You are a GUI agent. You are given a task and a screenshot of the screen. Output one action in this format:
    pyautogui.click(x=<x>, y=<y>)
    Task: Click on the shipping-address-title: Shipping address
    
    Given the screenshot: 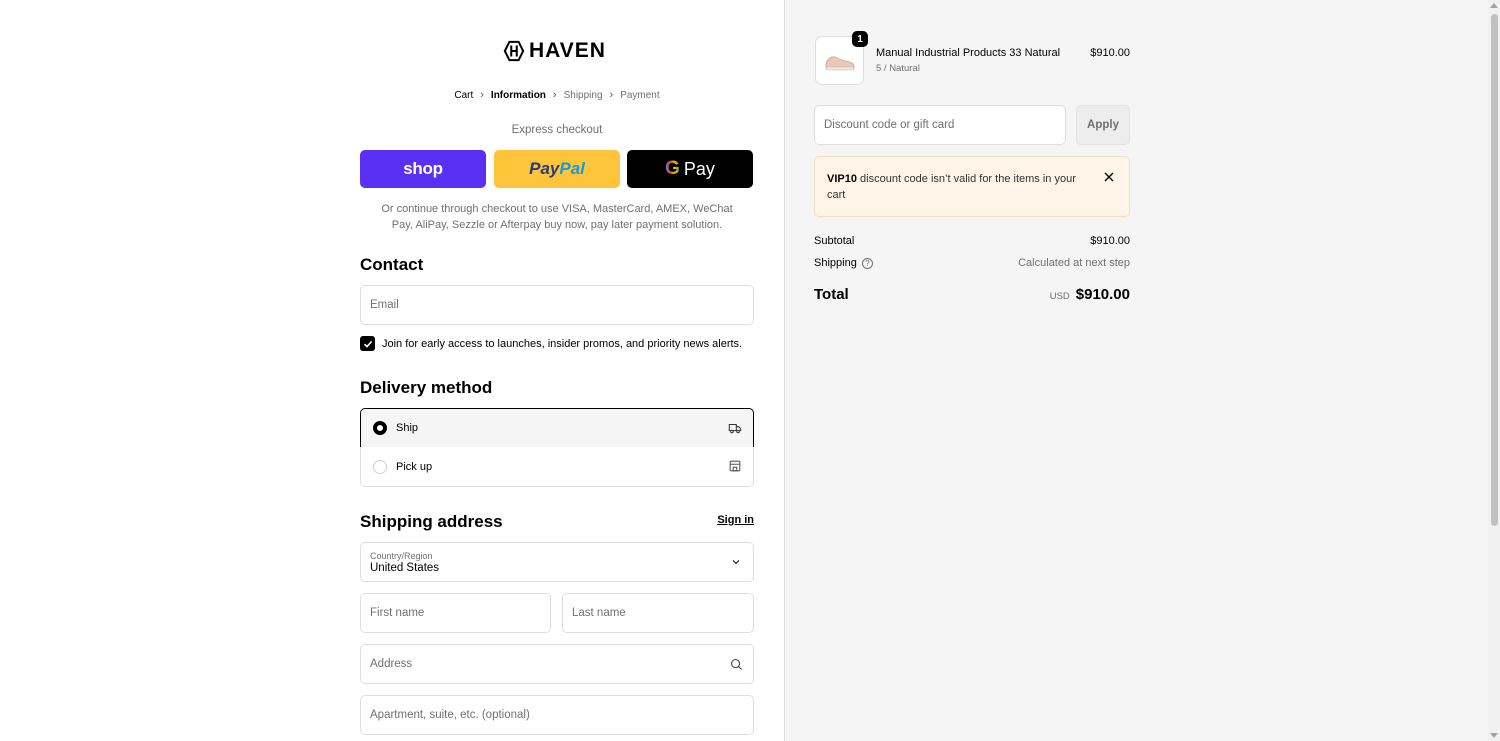 What is the action you would take?
    pyautogui.click(x=431, y=521)
    